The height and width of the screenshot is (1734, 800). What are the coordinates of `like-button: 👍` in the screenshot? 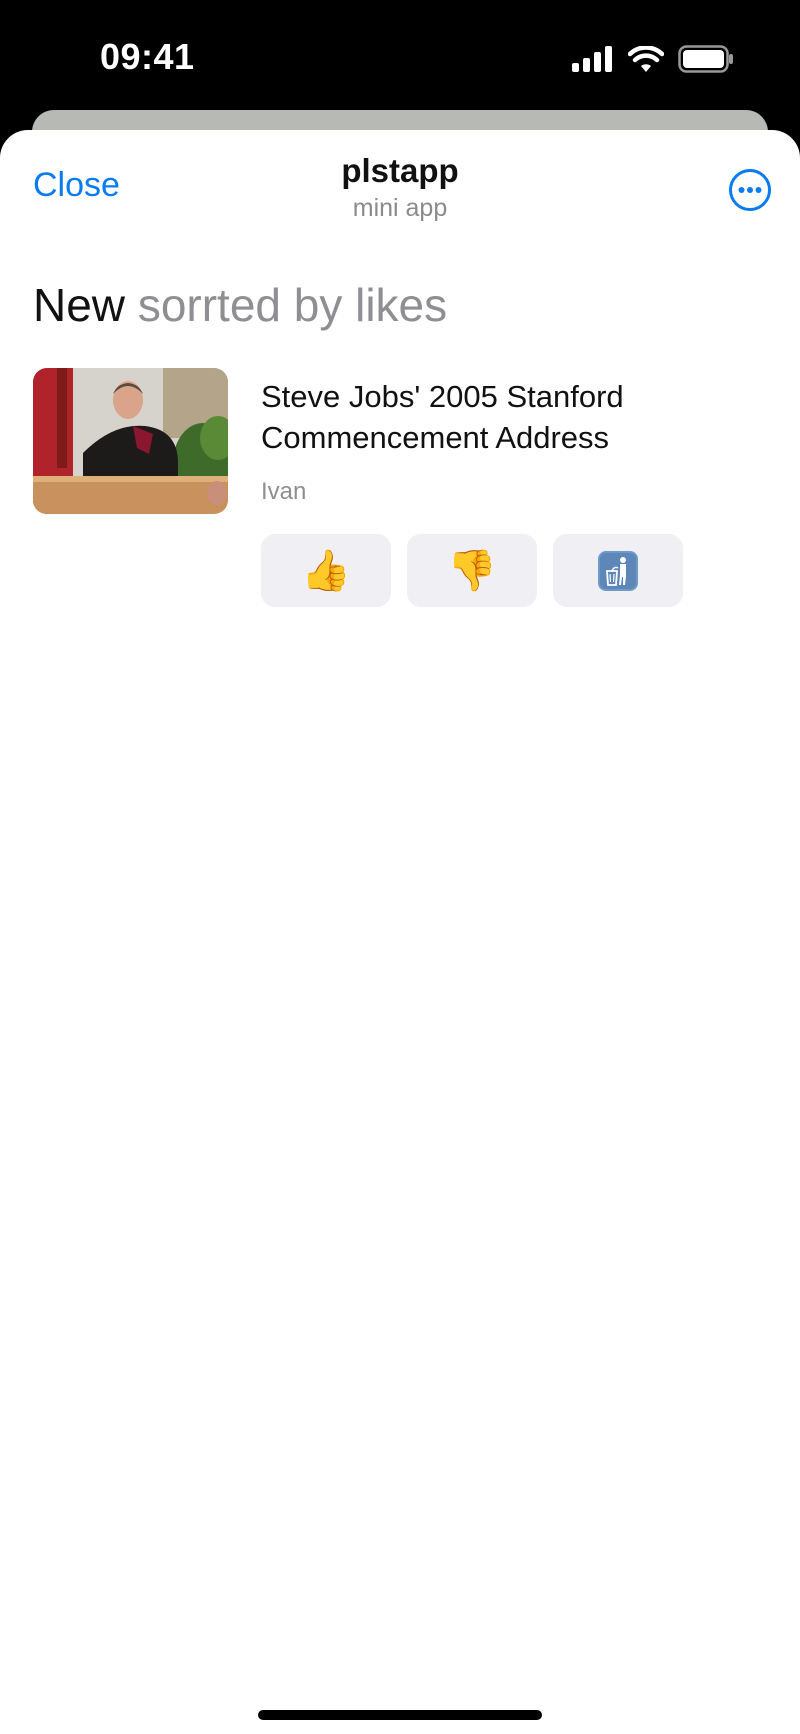 It's located at (326, 570).